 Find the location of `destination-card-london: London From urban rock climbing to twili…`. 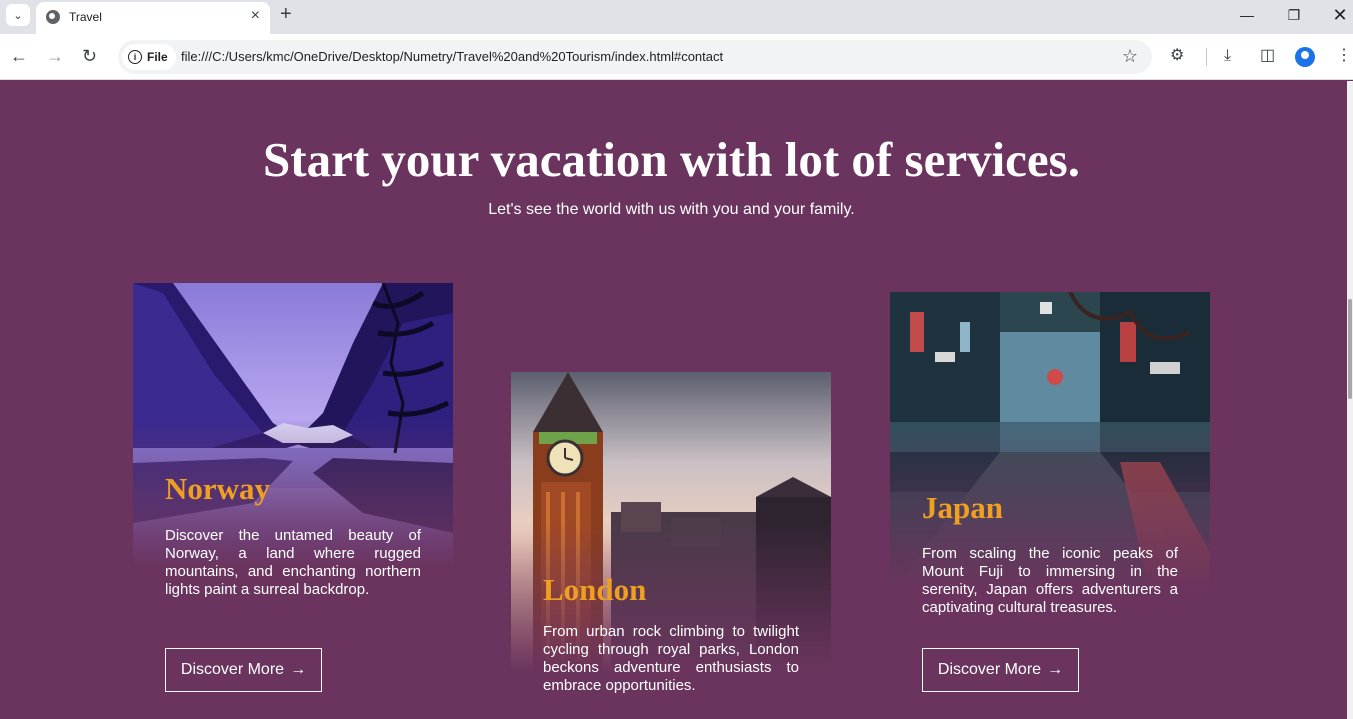

destination-card-london: London From urban rock climbing to twili… is located at coordinates (671, 545).